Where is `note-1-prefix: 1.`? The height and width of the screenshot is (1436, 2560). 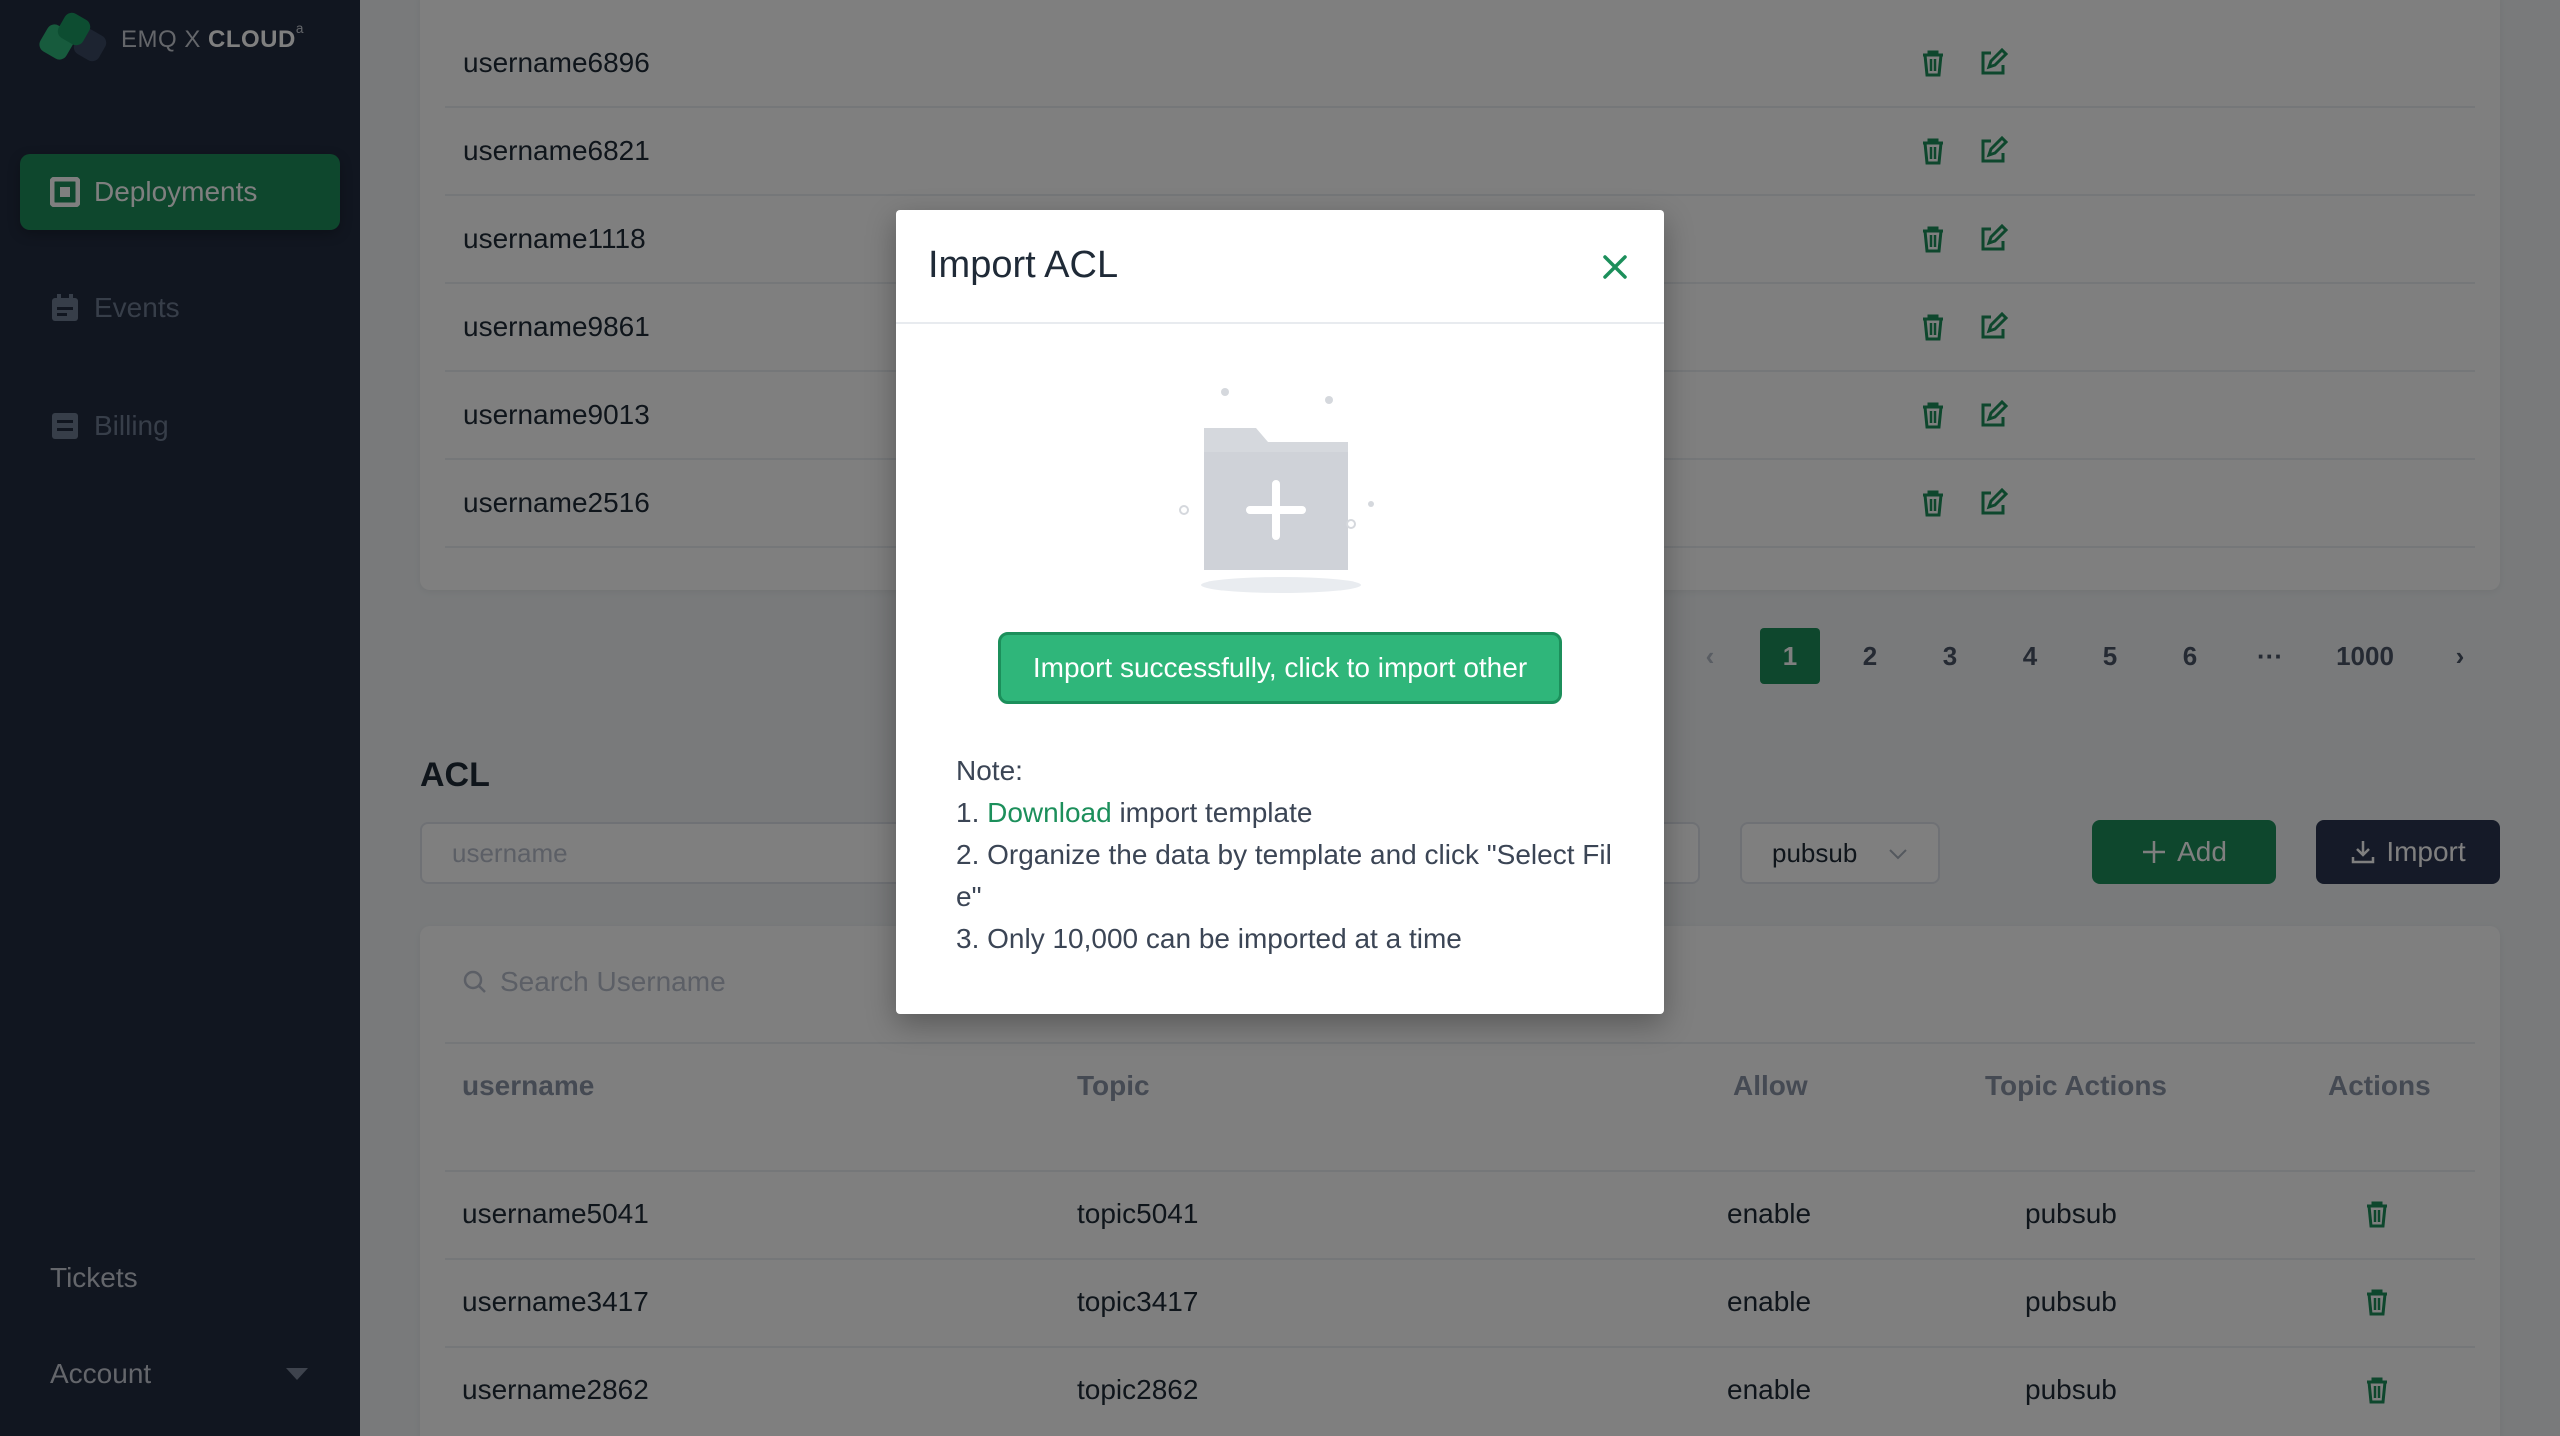
note-1-prefix: 1. is located at coordinates (972, 812).